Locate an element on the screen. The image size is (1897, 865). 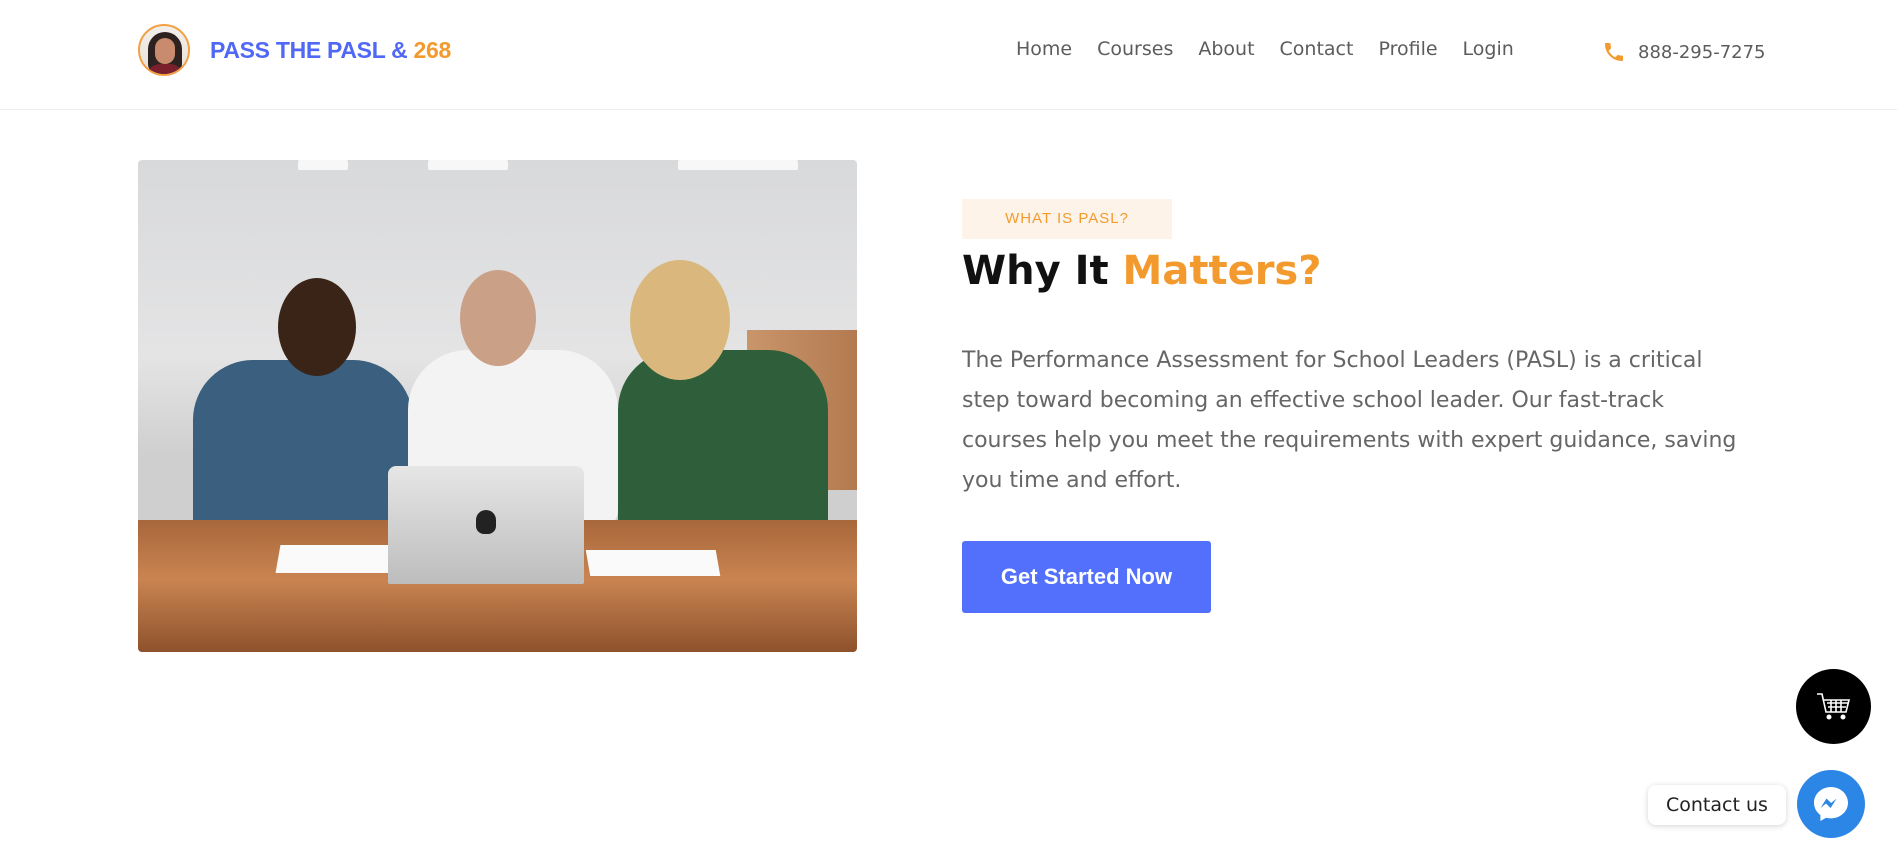
section-title: Why It Matters? is located at coordinates (1141, 271).